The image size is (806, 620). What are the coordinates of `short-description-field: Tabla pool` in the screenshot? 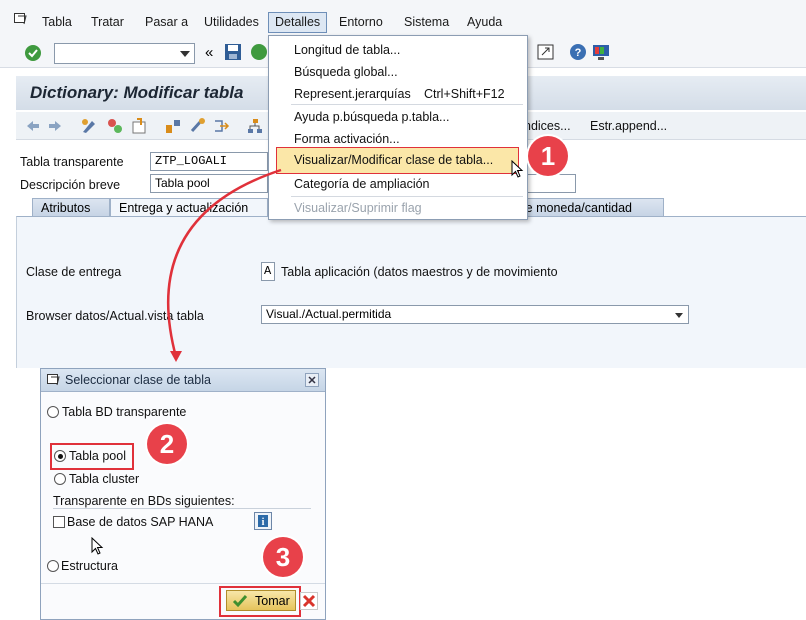 It's located at (209, 183).